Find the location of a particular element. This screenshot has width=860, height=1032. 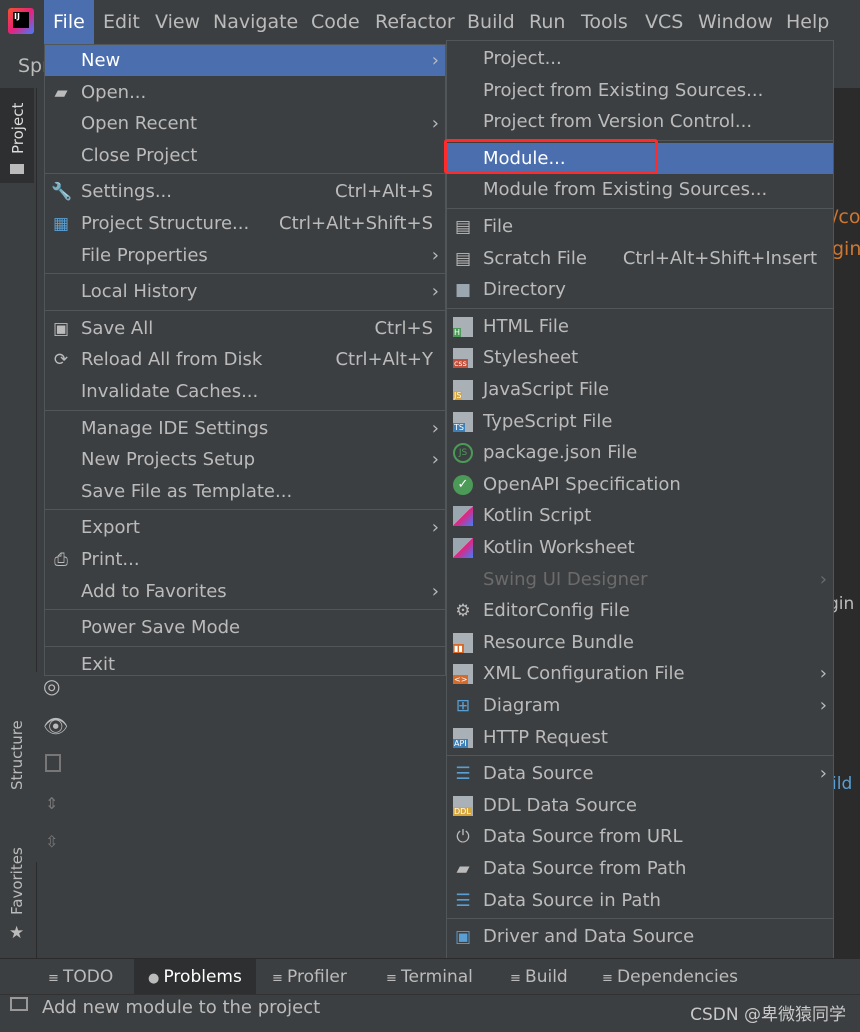

tab-structure: Structure is located at coordinates (17, 766).